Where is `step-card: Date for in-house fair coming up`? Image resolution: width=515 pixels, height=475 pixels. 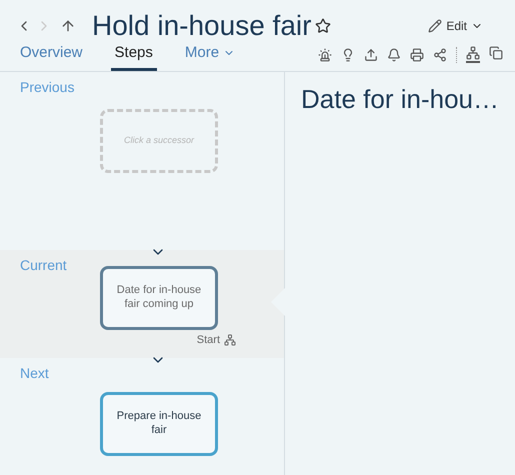
step-card: Date for in-house fair coming up is located at coordinates (159, 298).